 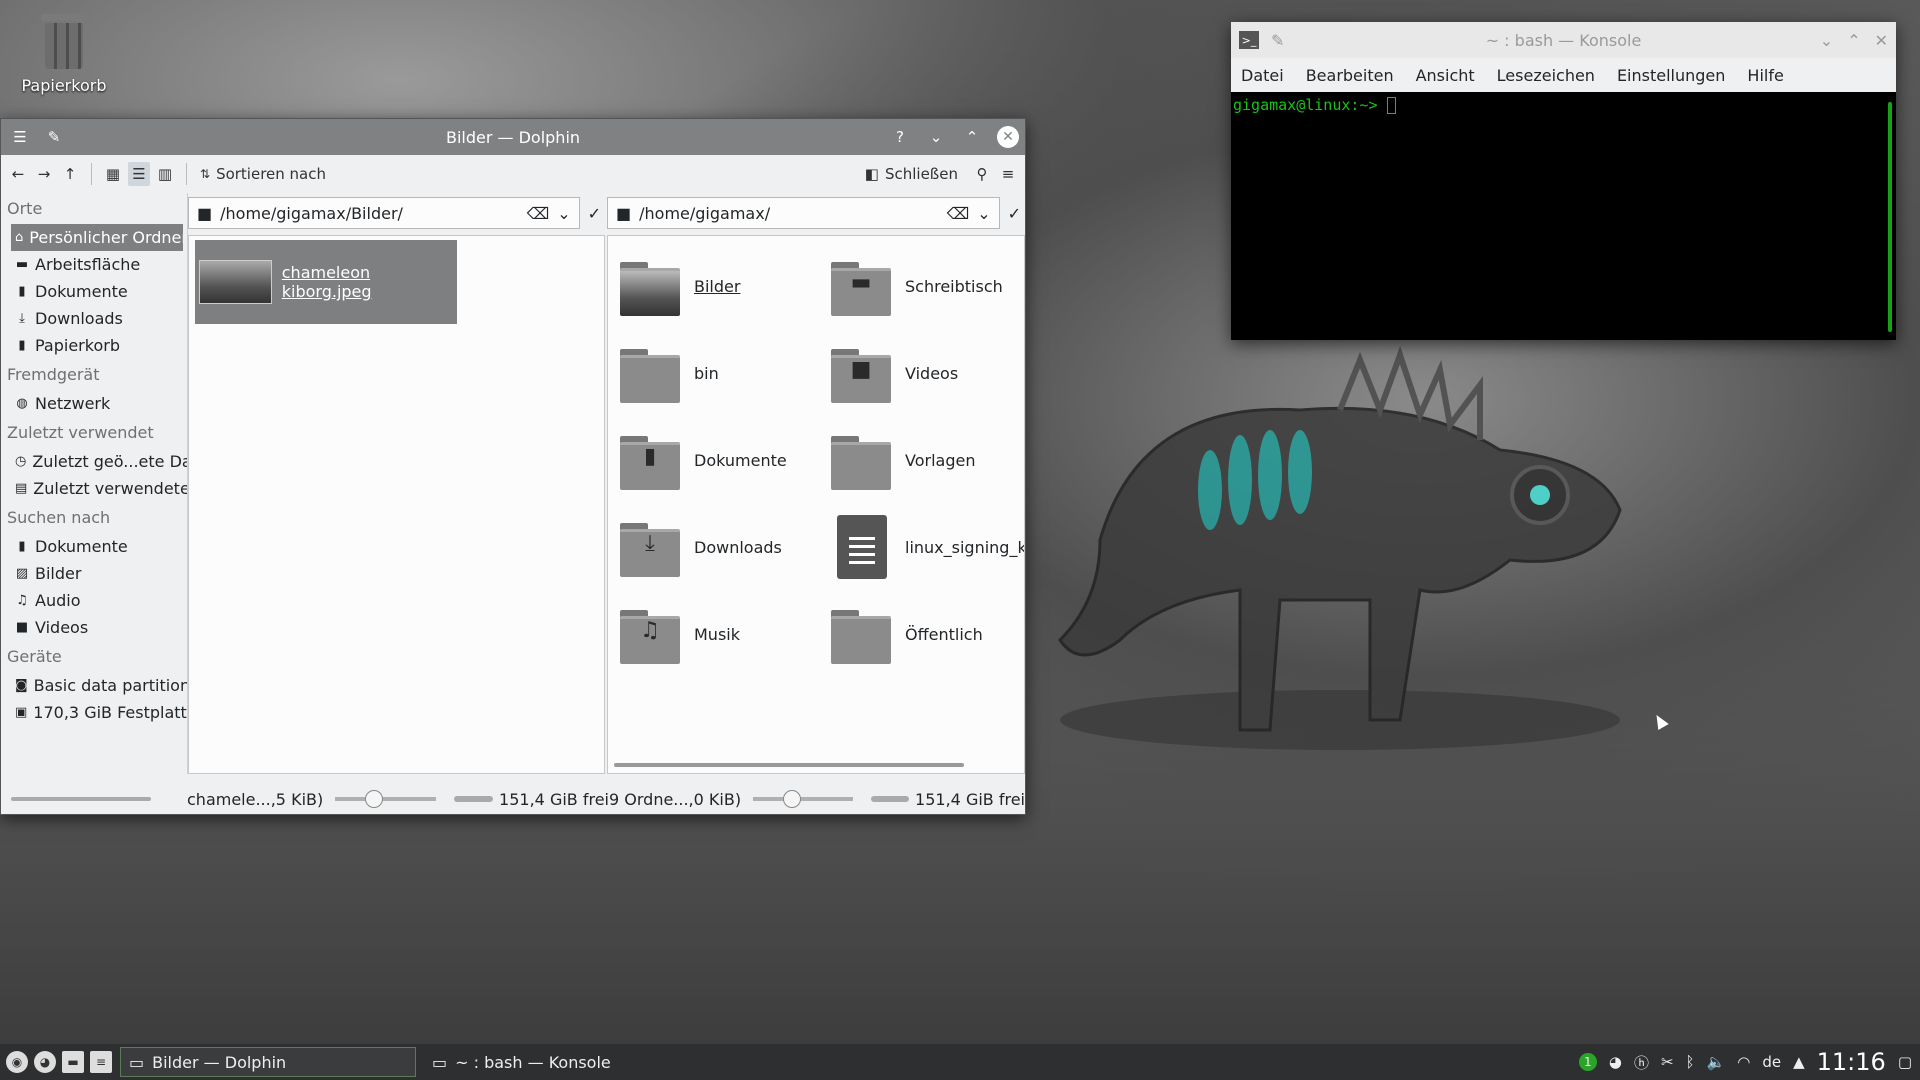 What do you see at coordinates (944, 634) in the screenshot?
I see `folder-name: Öffentlich` at bounding box center [944, 634].